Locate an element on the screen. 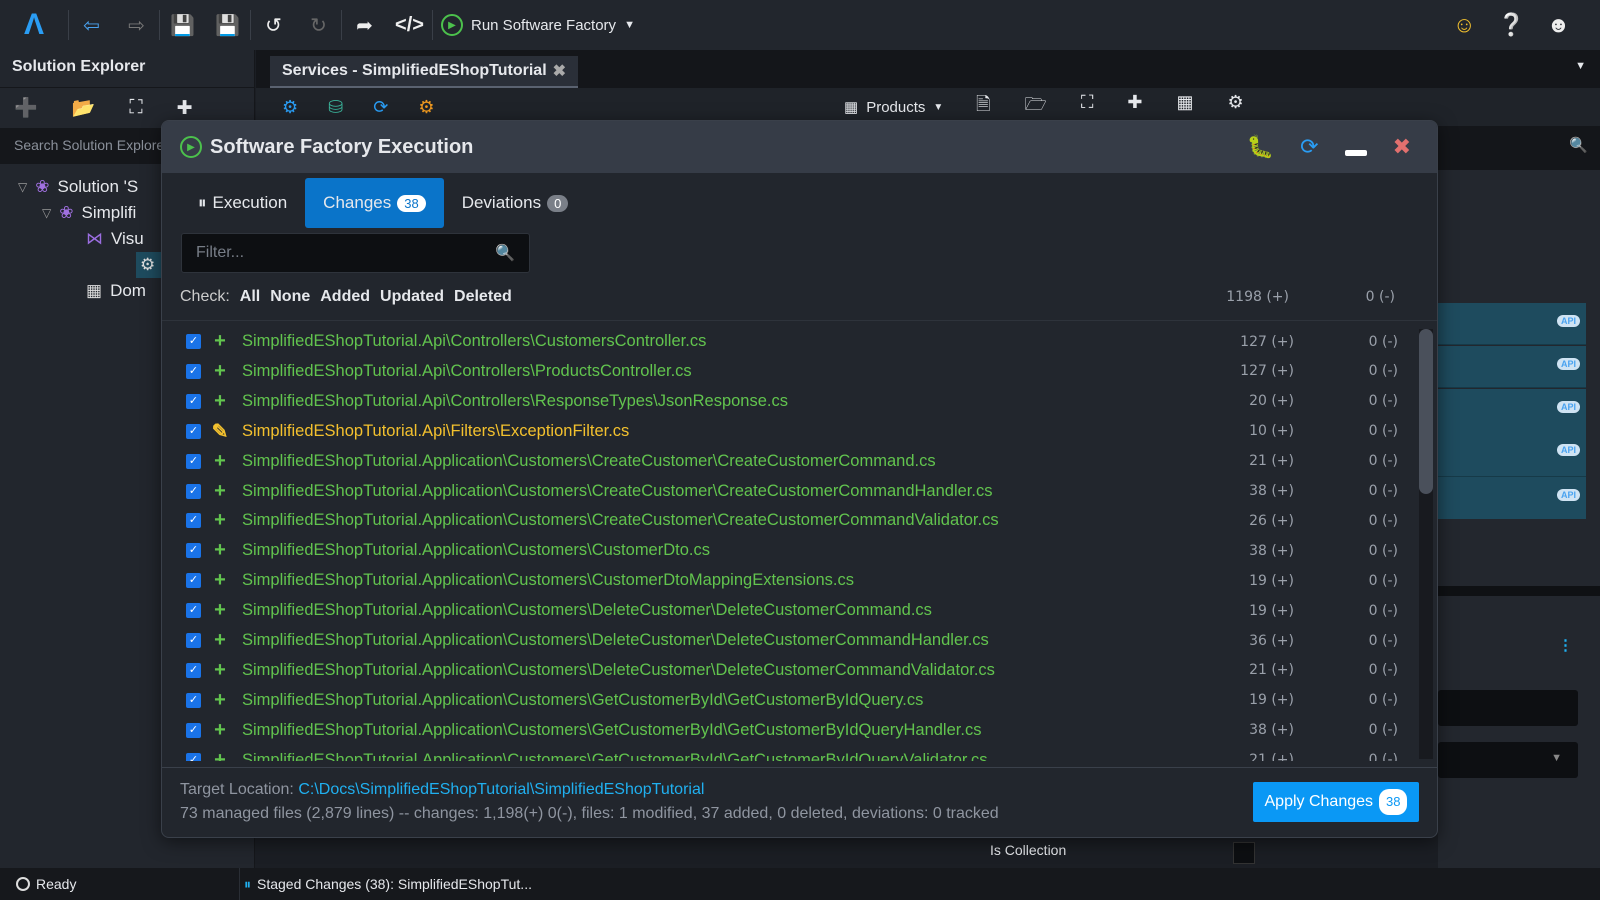 Image resolution: width=1600 pixels, height=900 pixels. diagram-icon: ▦ is located at coordinates (1185, 107).